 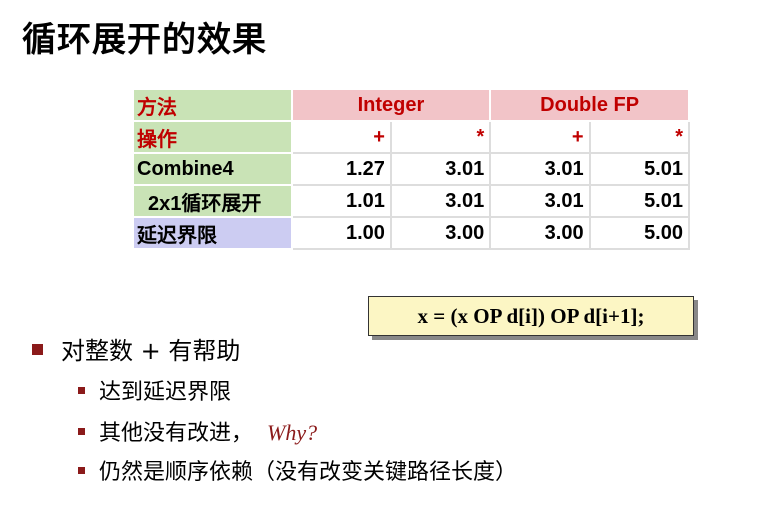 I want to click on row-label: Combine4, so click(x=212, y=169).